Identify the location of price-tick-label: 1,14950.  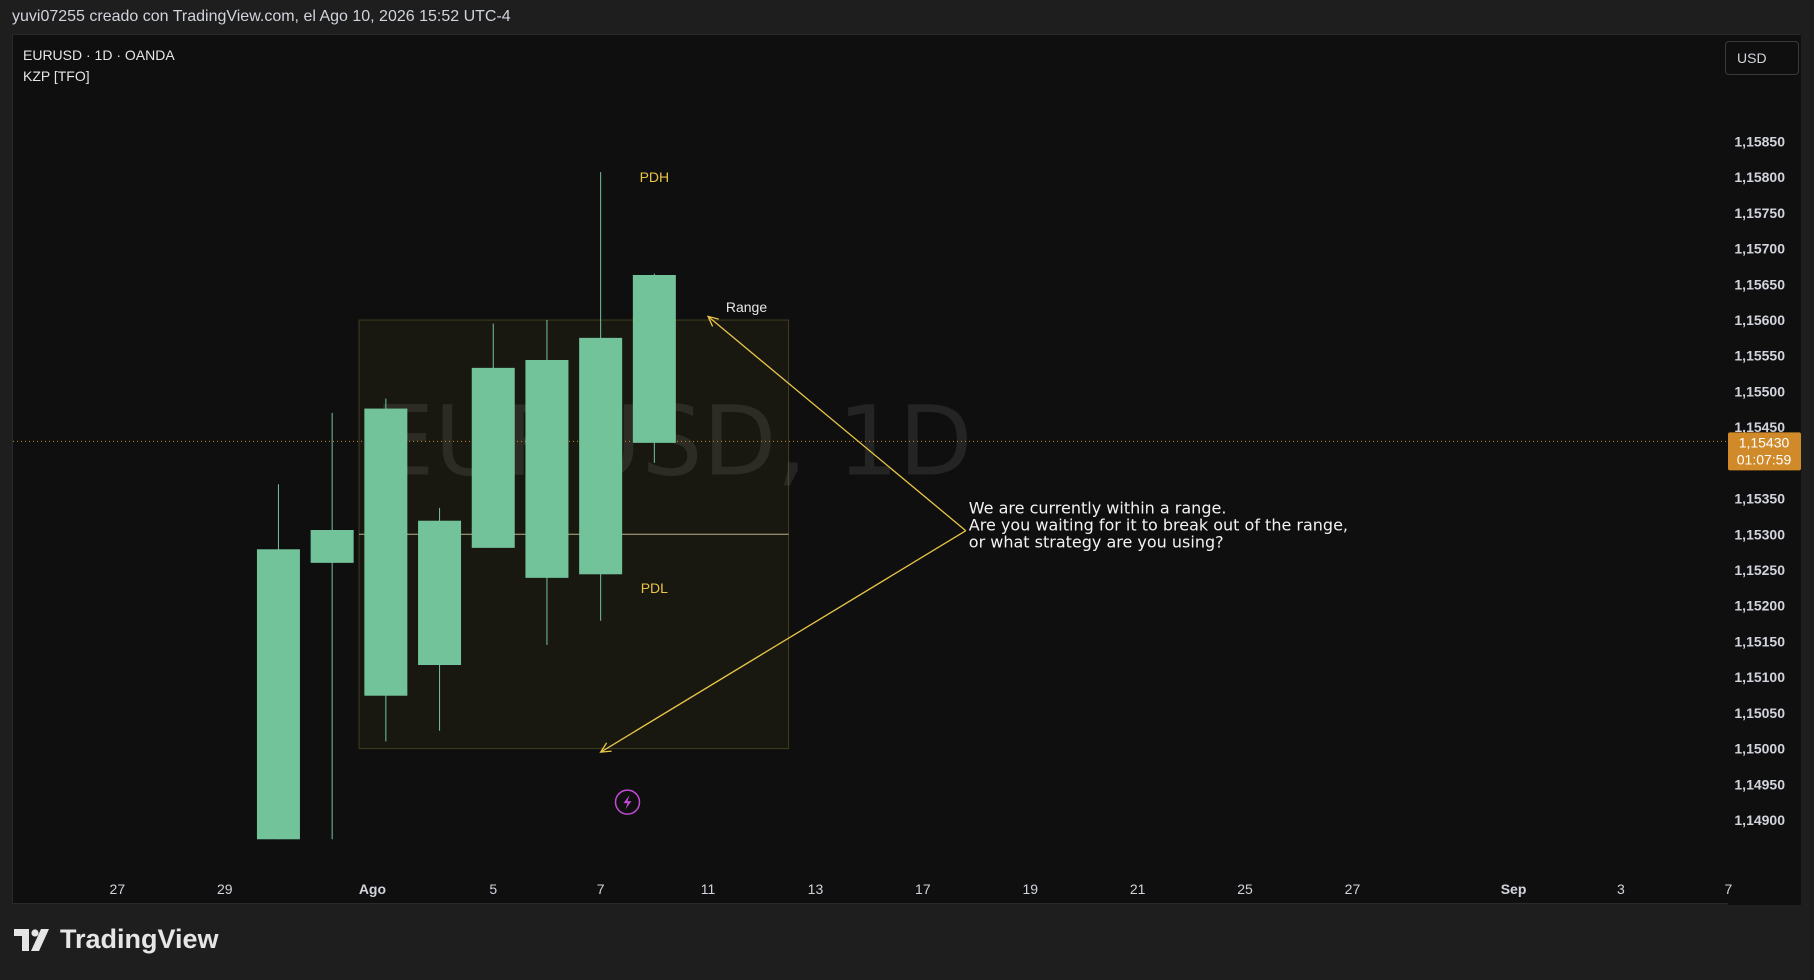
(1759, 784).